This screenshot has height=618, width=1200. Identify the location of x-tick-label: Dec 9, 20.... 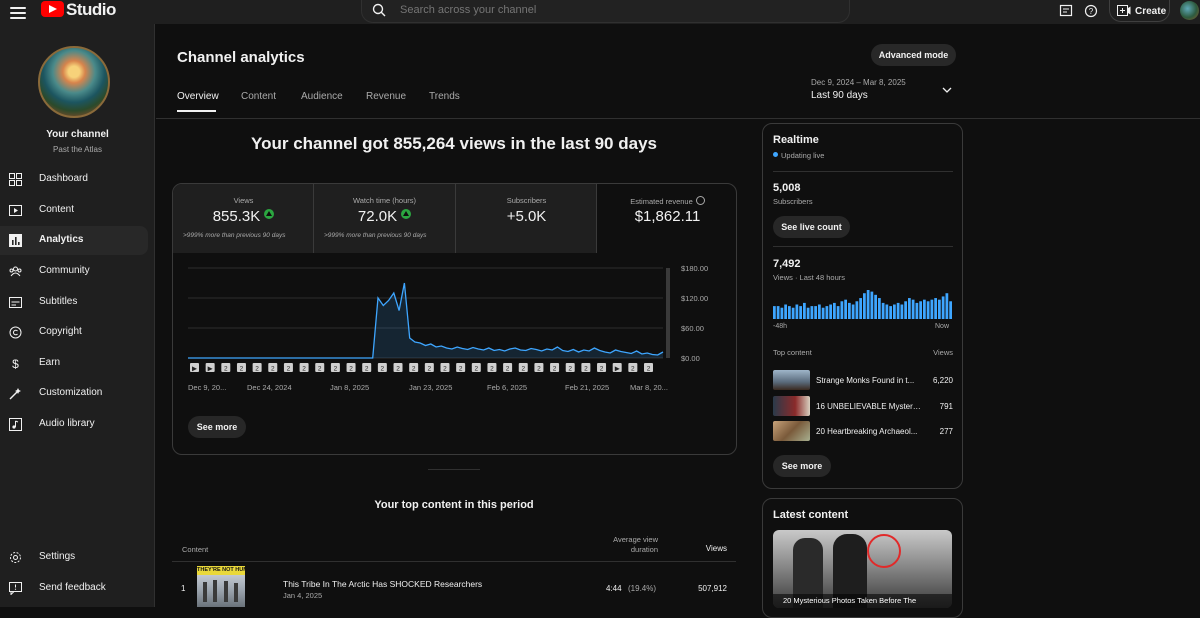
(207, 387).